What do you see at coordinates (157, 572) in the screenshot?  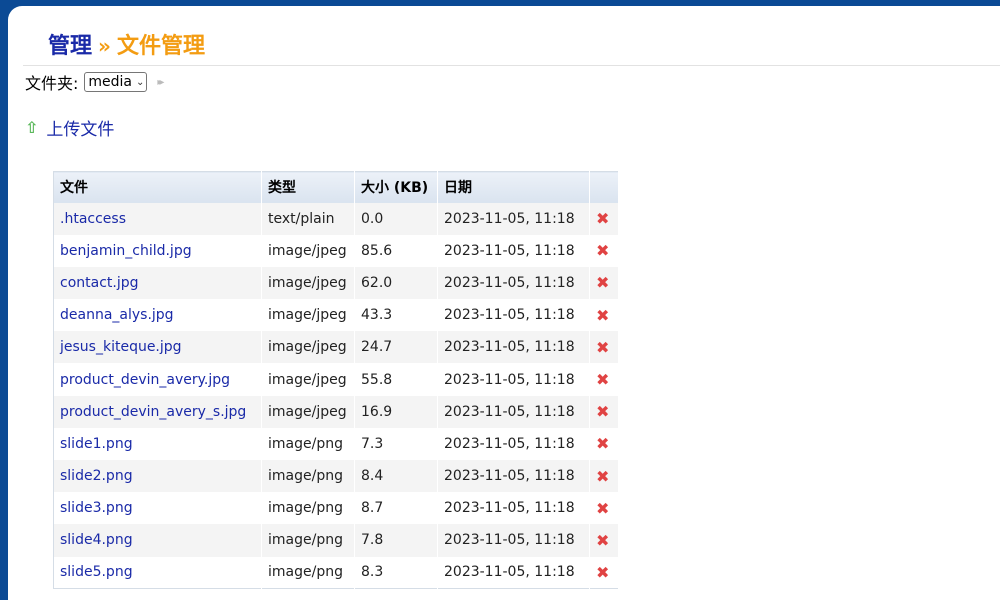 I see `file-name-link: slide5.png` at bounding box center [157, 572].